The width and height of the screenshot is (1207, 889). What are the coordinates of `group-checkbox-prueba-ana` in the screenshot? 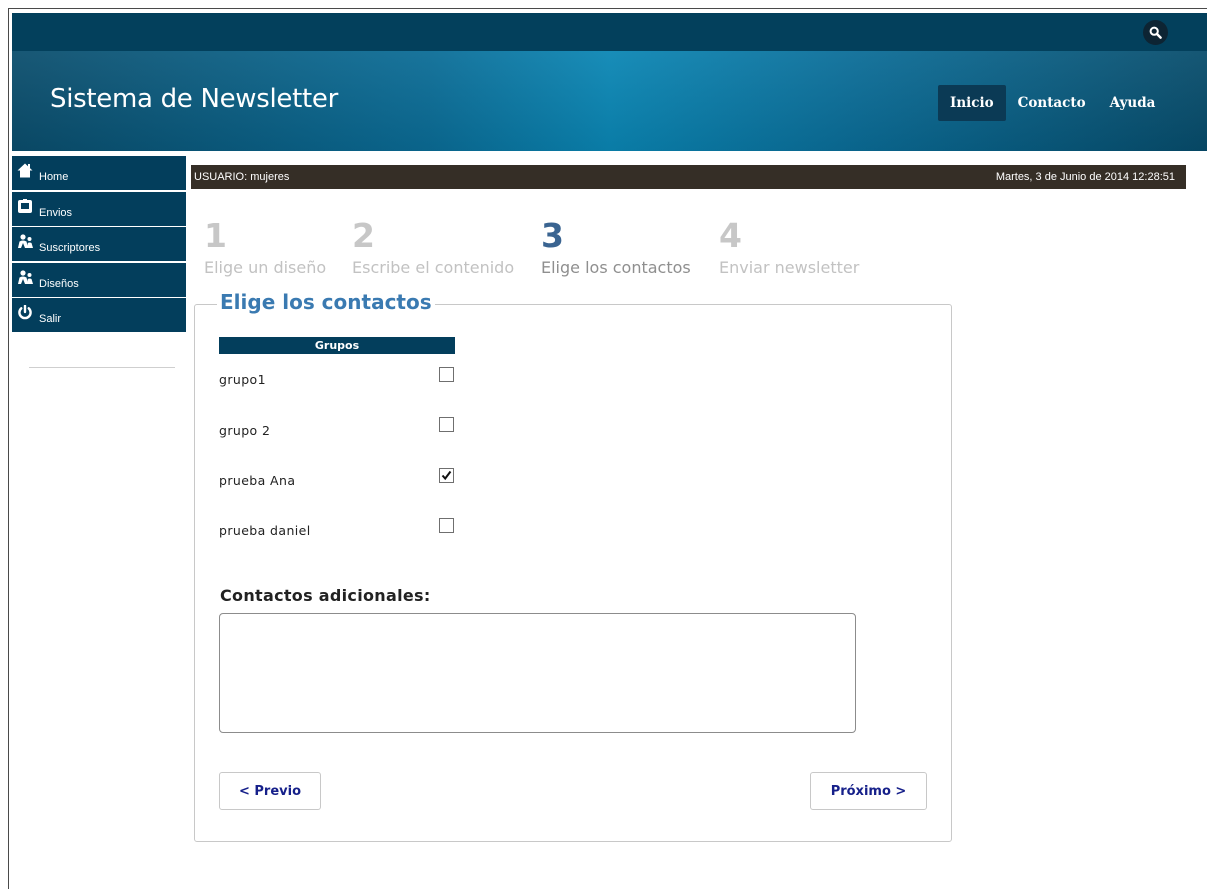 It's located at (446, 475).